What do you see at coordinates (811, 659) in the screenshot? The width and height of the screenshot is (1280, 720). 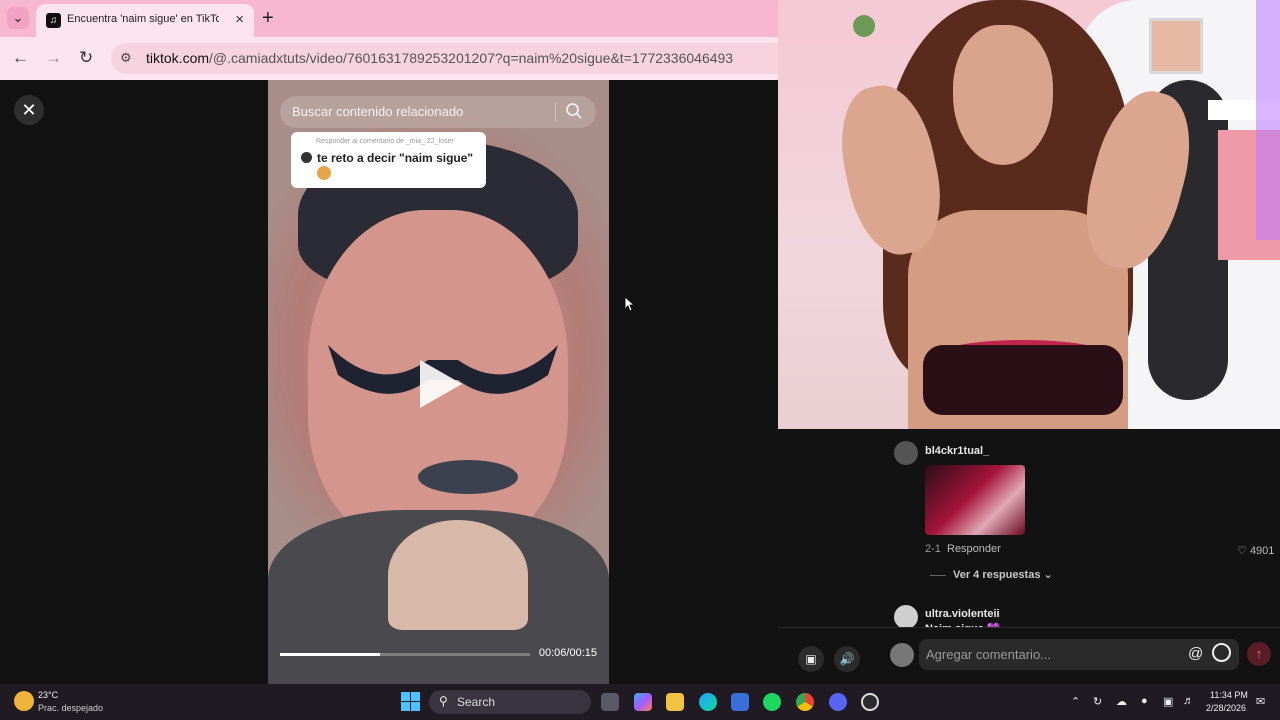 I see `picture-in-picture-icon: ▣` at bounding box center [811, 659].